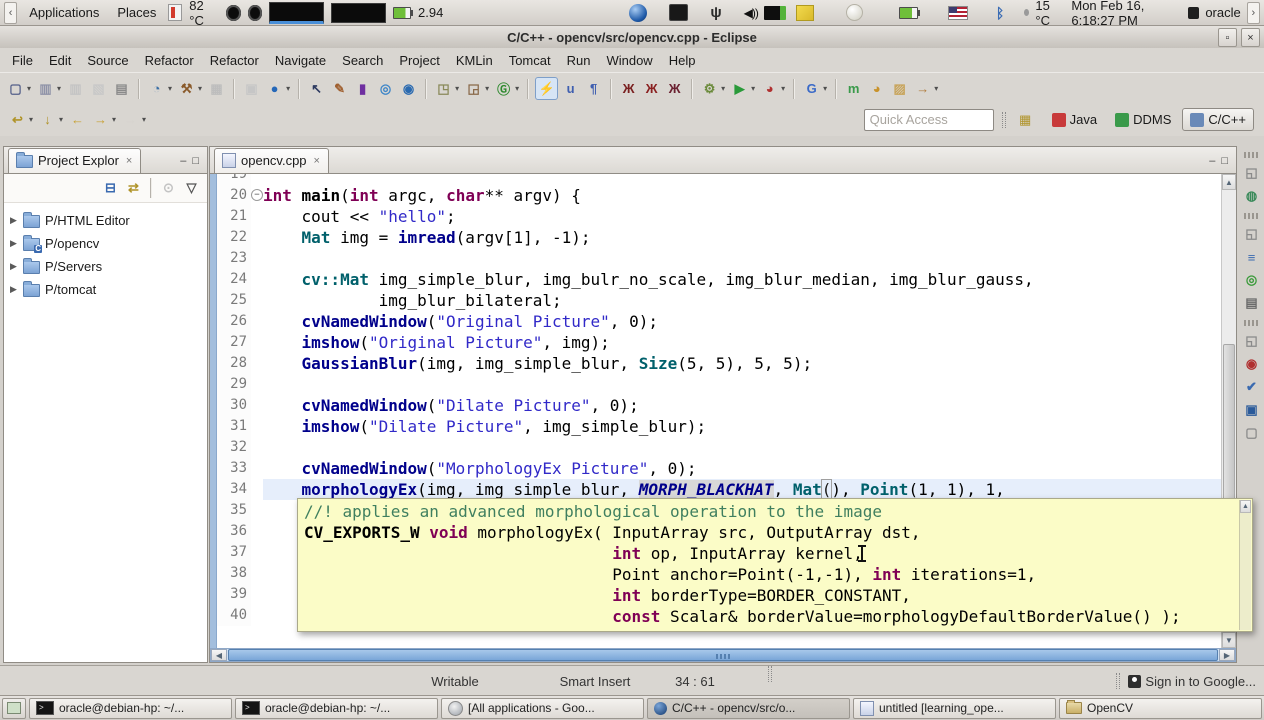  Describe the element at coordinates (64, 12) in the screenshot. I see `applications-menu: Applications` at that location.